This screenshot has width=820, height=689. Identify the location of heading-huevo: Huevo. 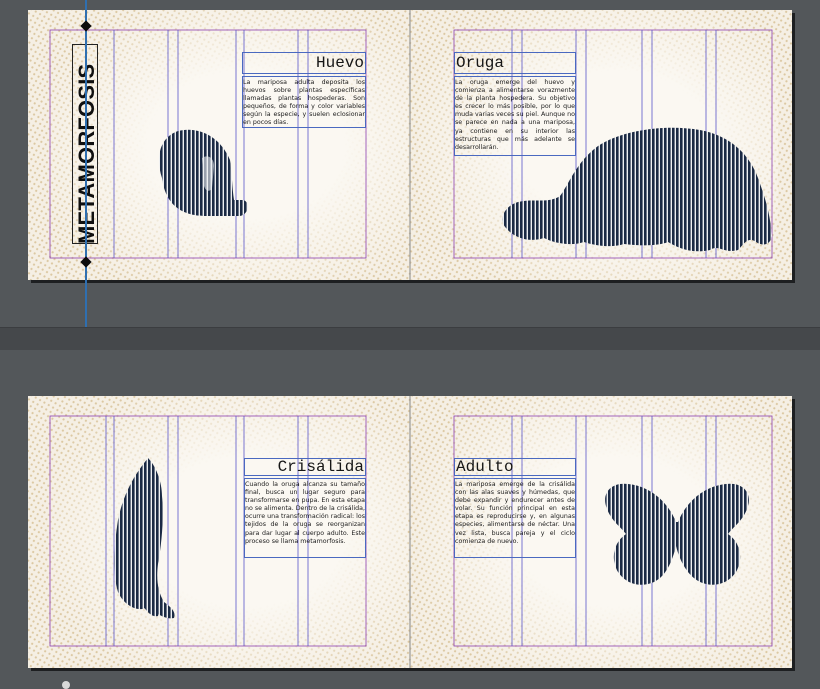
(339, 63).